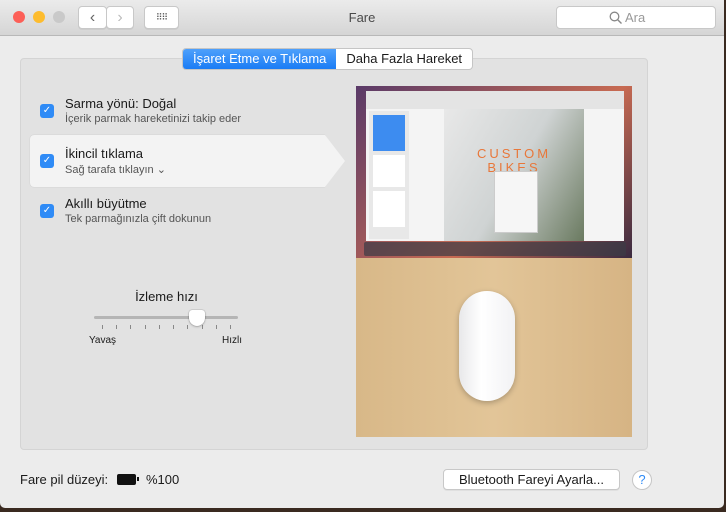 Image resolution: width=726 pixels, height=512 pixels. Describe the element at coordinates (516, 202) in the screenshot. I see `context-menu-preview` at that location.